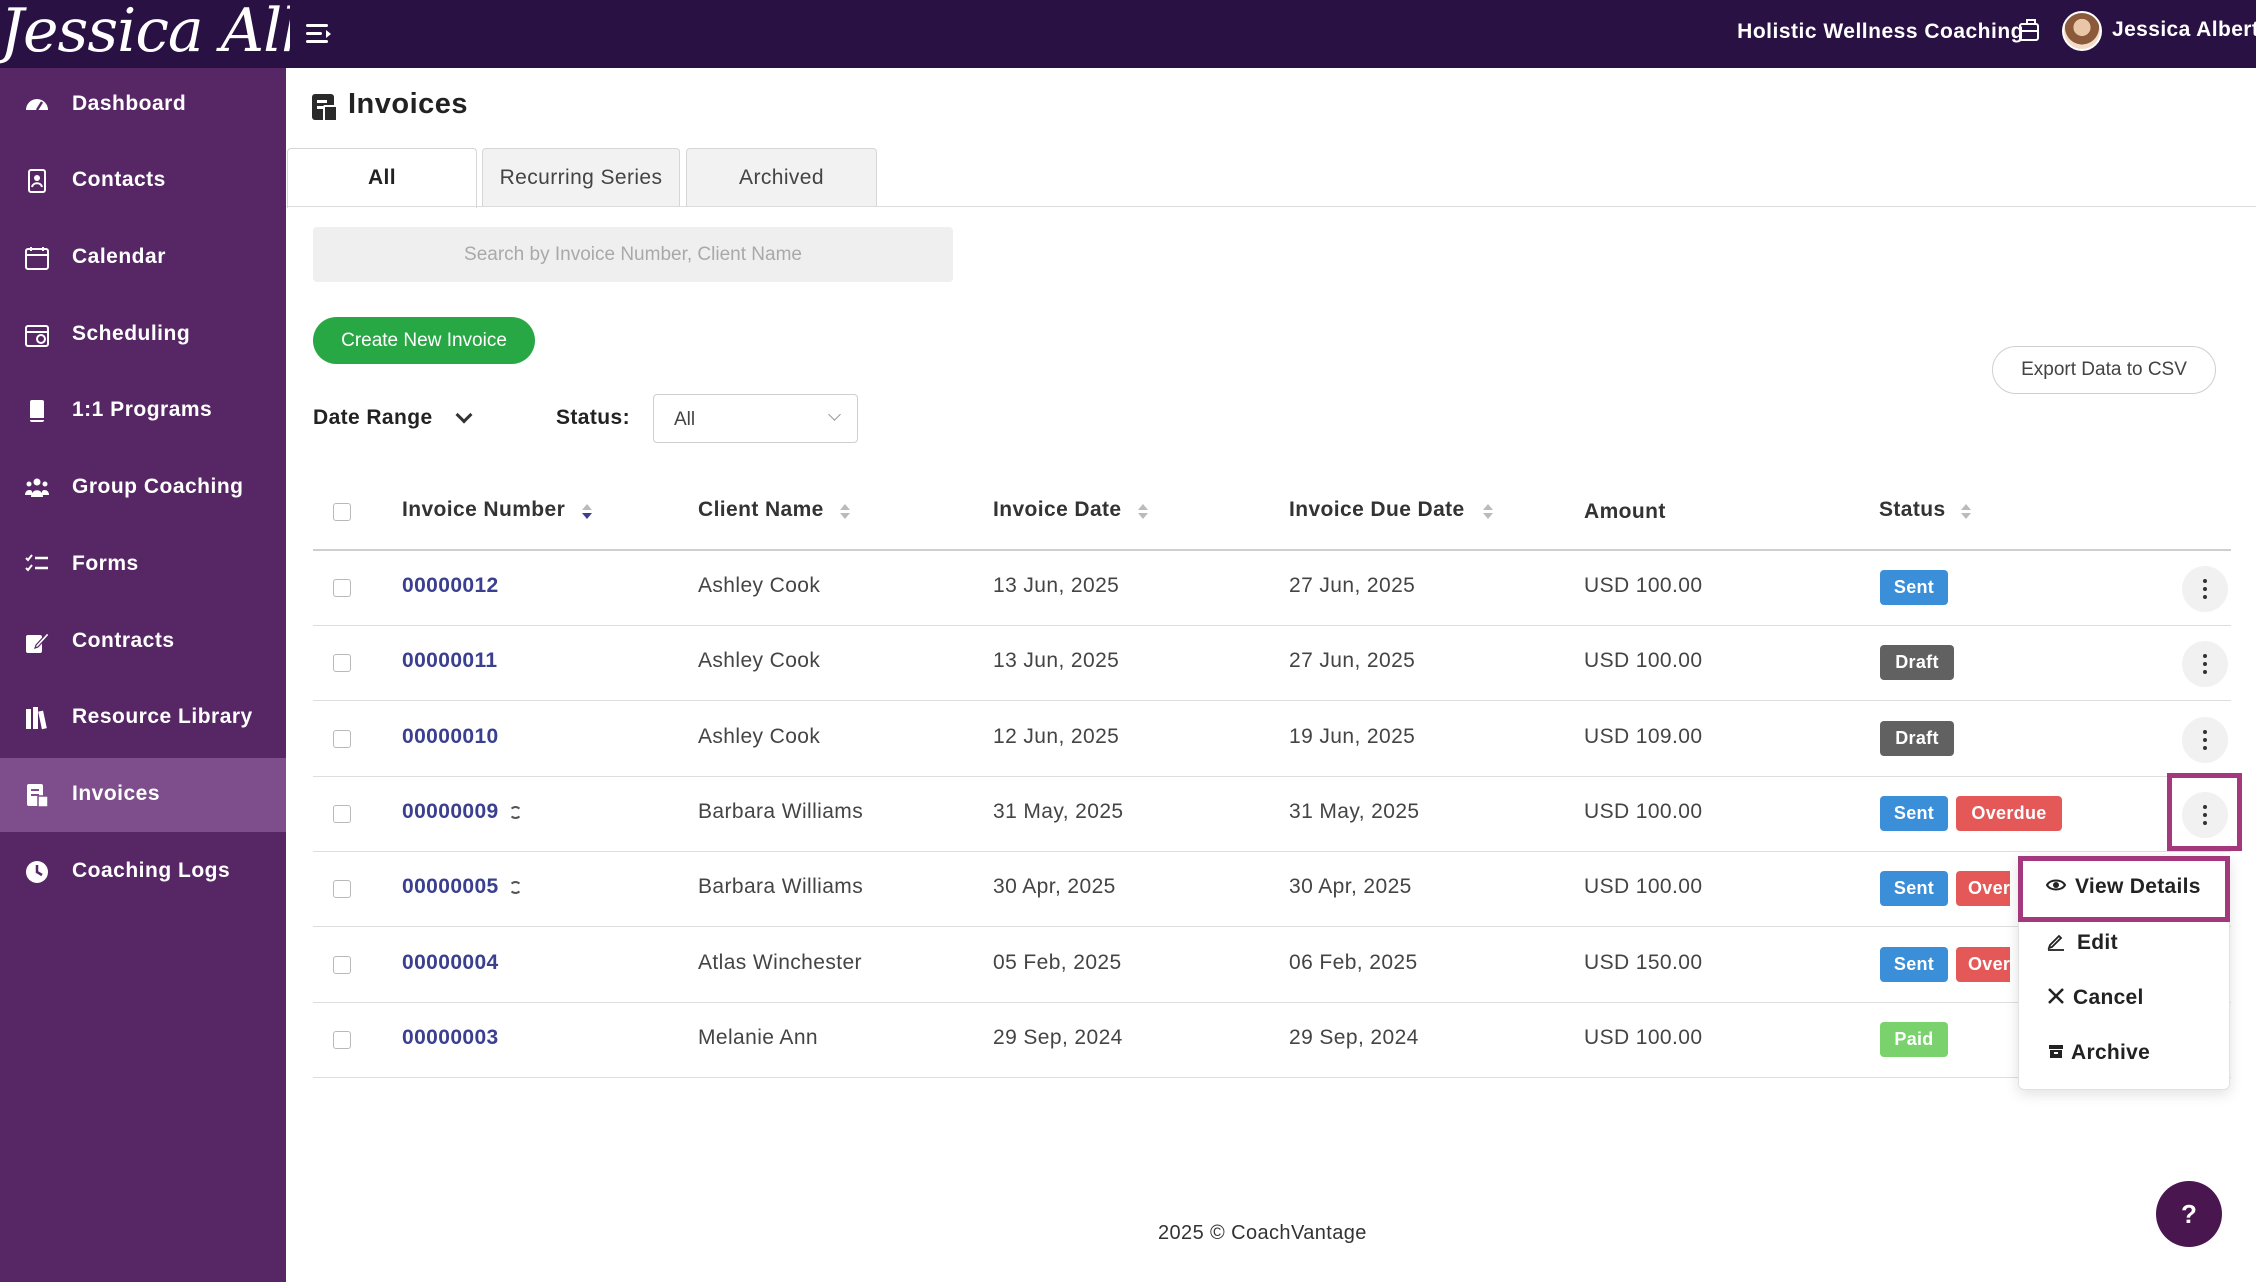 This screenshot has width=2256, height=1282. Describe the element at coordinates (2097, 942) in the screenshot. I see `menu-item-label: Edit` at that location.